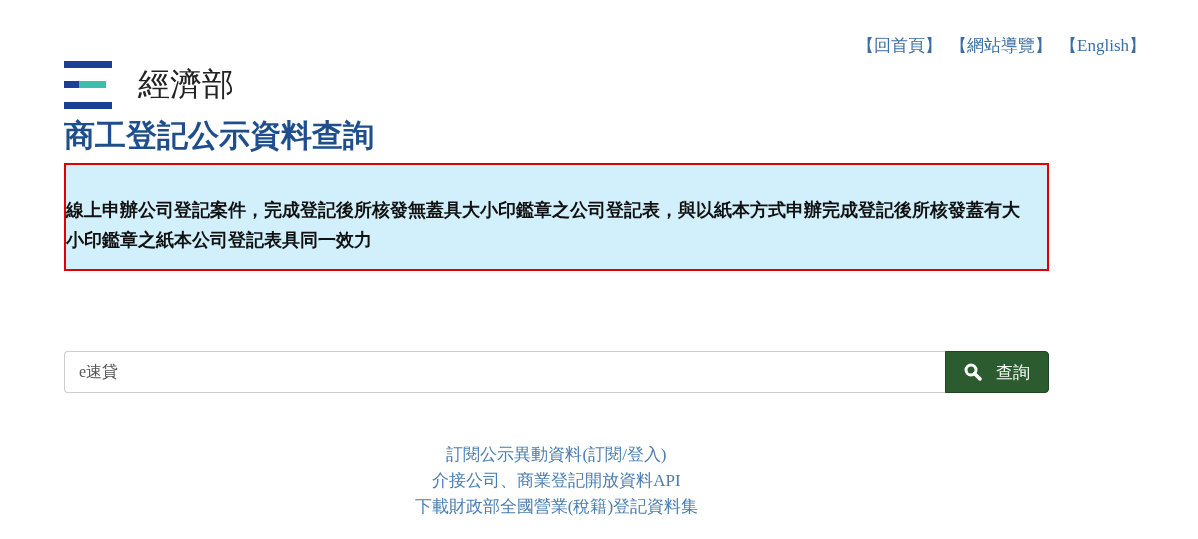  Describe the element at coordinates (556, 455) in the screenshot. I see `footer-link: 訂閱公示異動資料(訂閱/登入)` at that location.